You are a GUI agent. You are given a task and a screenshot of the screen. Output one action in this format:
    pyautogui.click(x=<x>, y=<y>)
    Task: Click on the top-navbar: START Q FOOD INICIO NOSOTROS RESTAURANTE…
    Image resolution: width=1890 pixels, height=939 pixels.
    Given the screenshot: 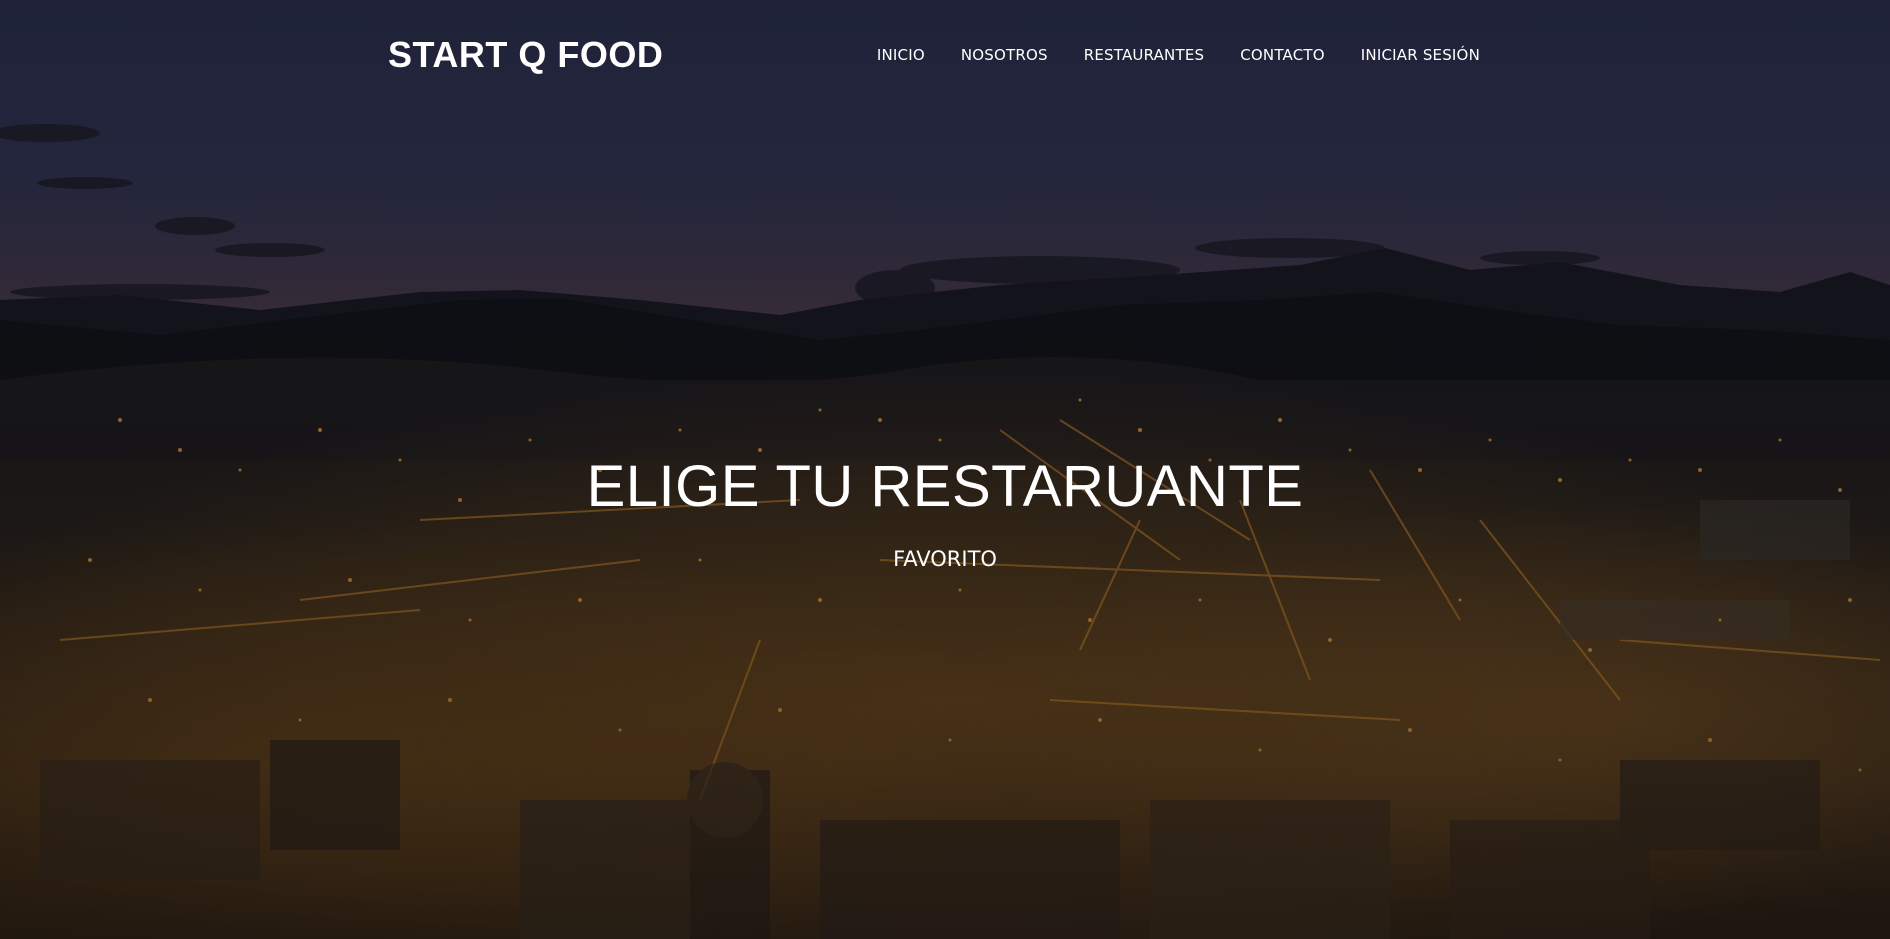 What is the action you would take?
    pyautogui.click(x=945, y=56)
    